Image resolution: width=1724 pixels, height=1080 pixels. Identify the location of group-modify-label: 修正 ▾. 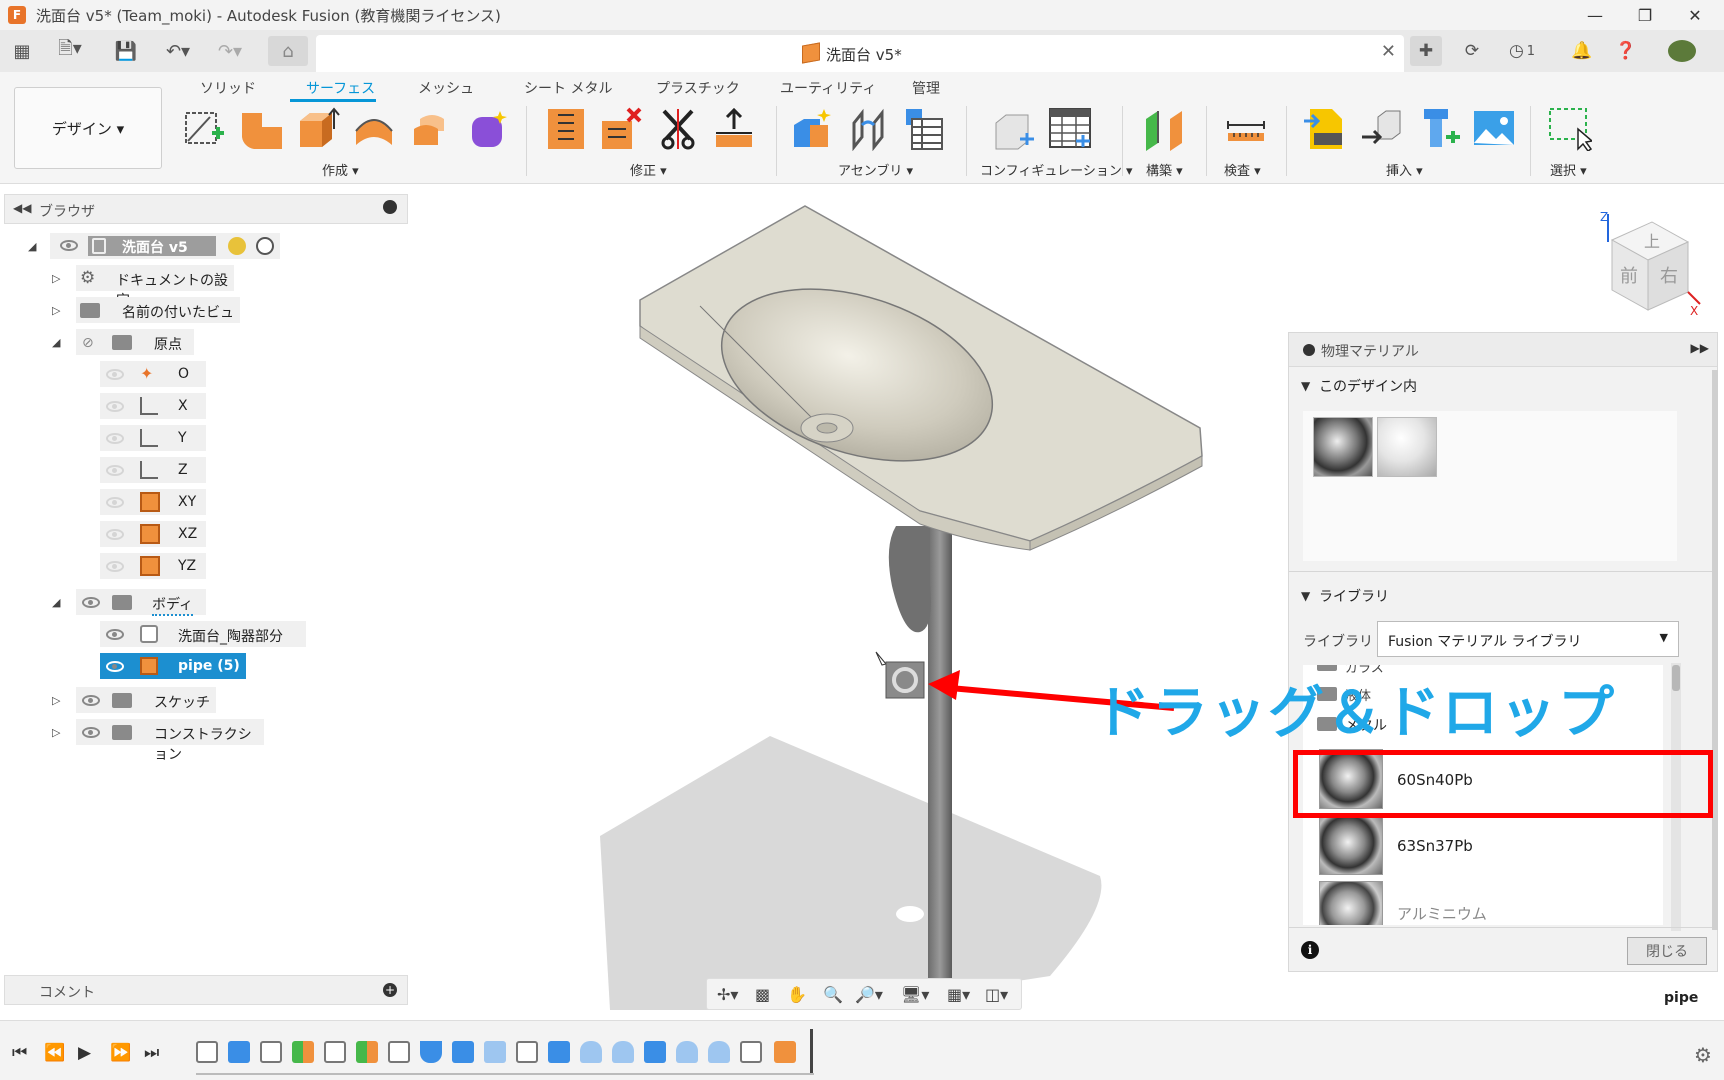
(648, 169).